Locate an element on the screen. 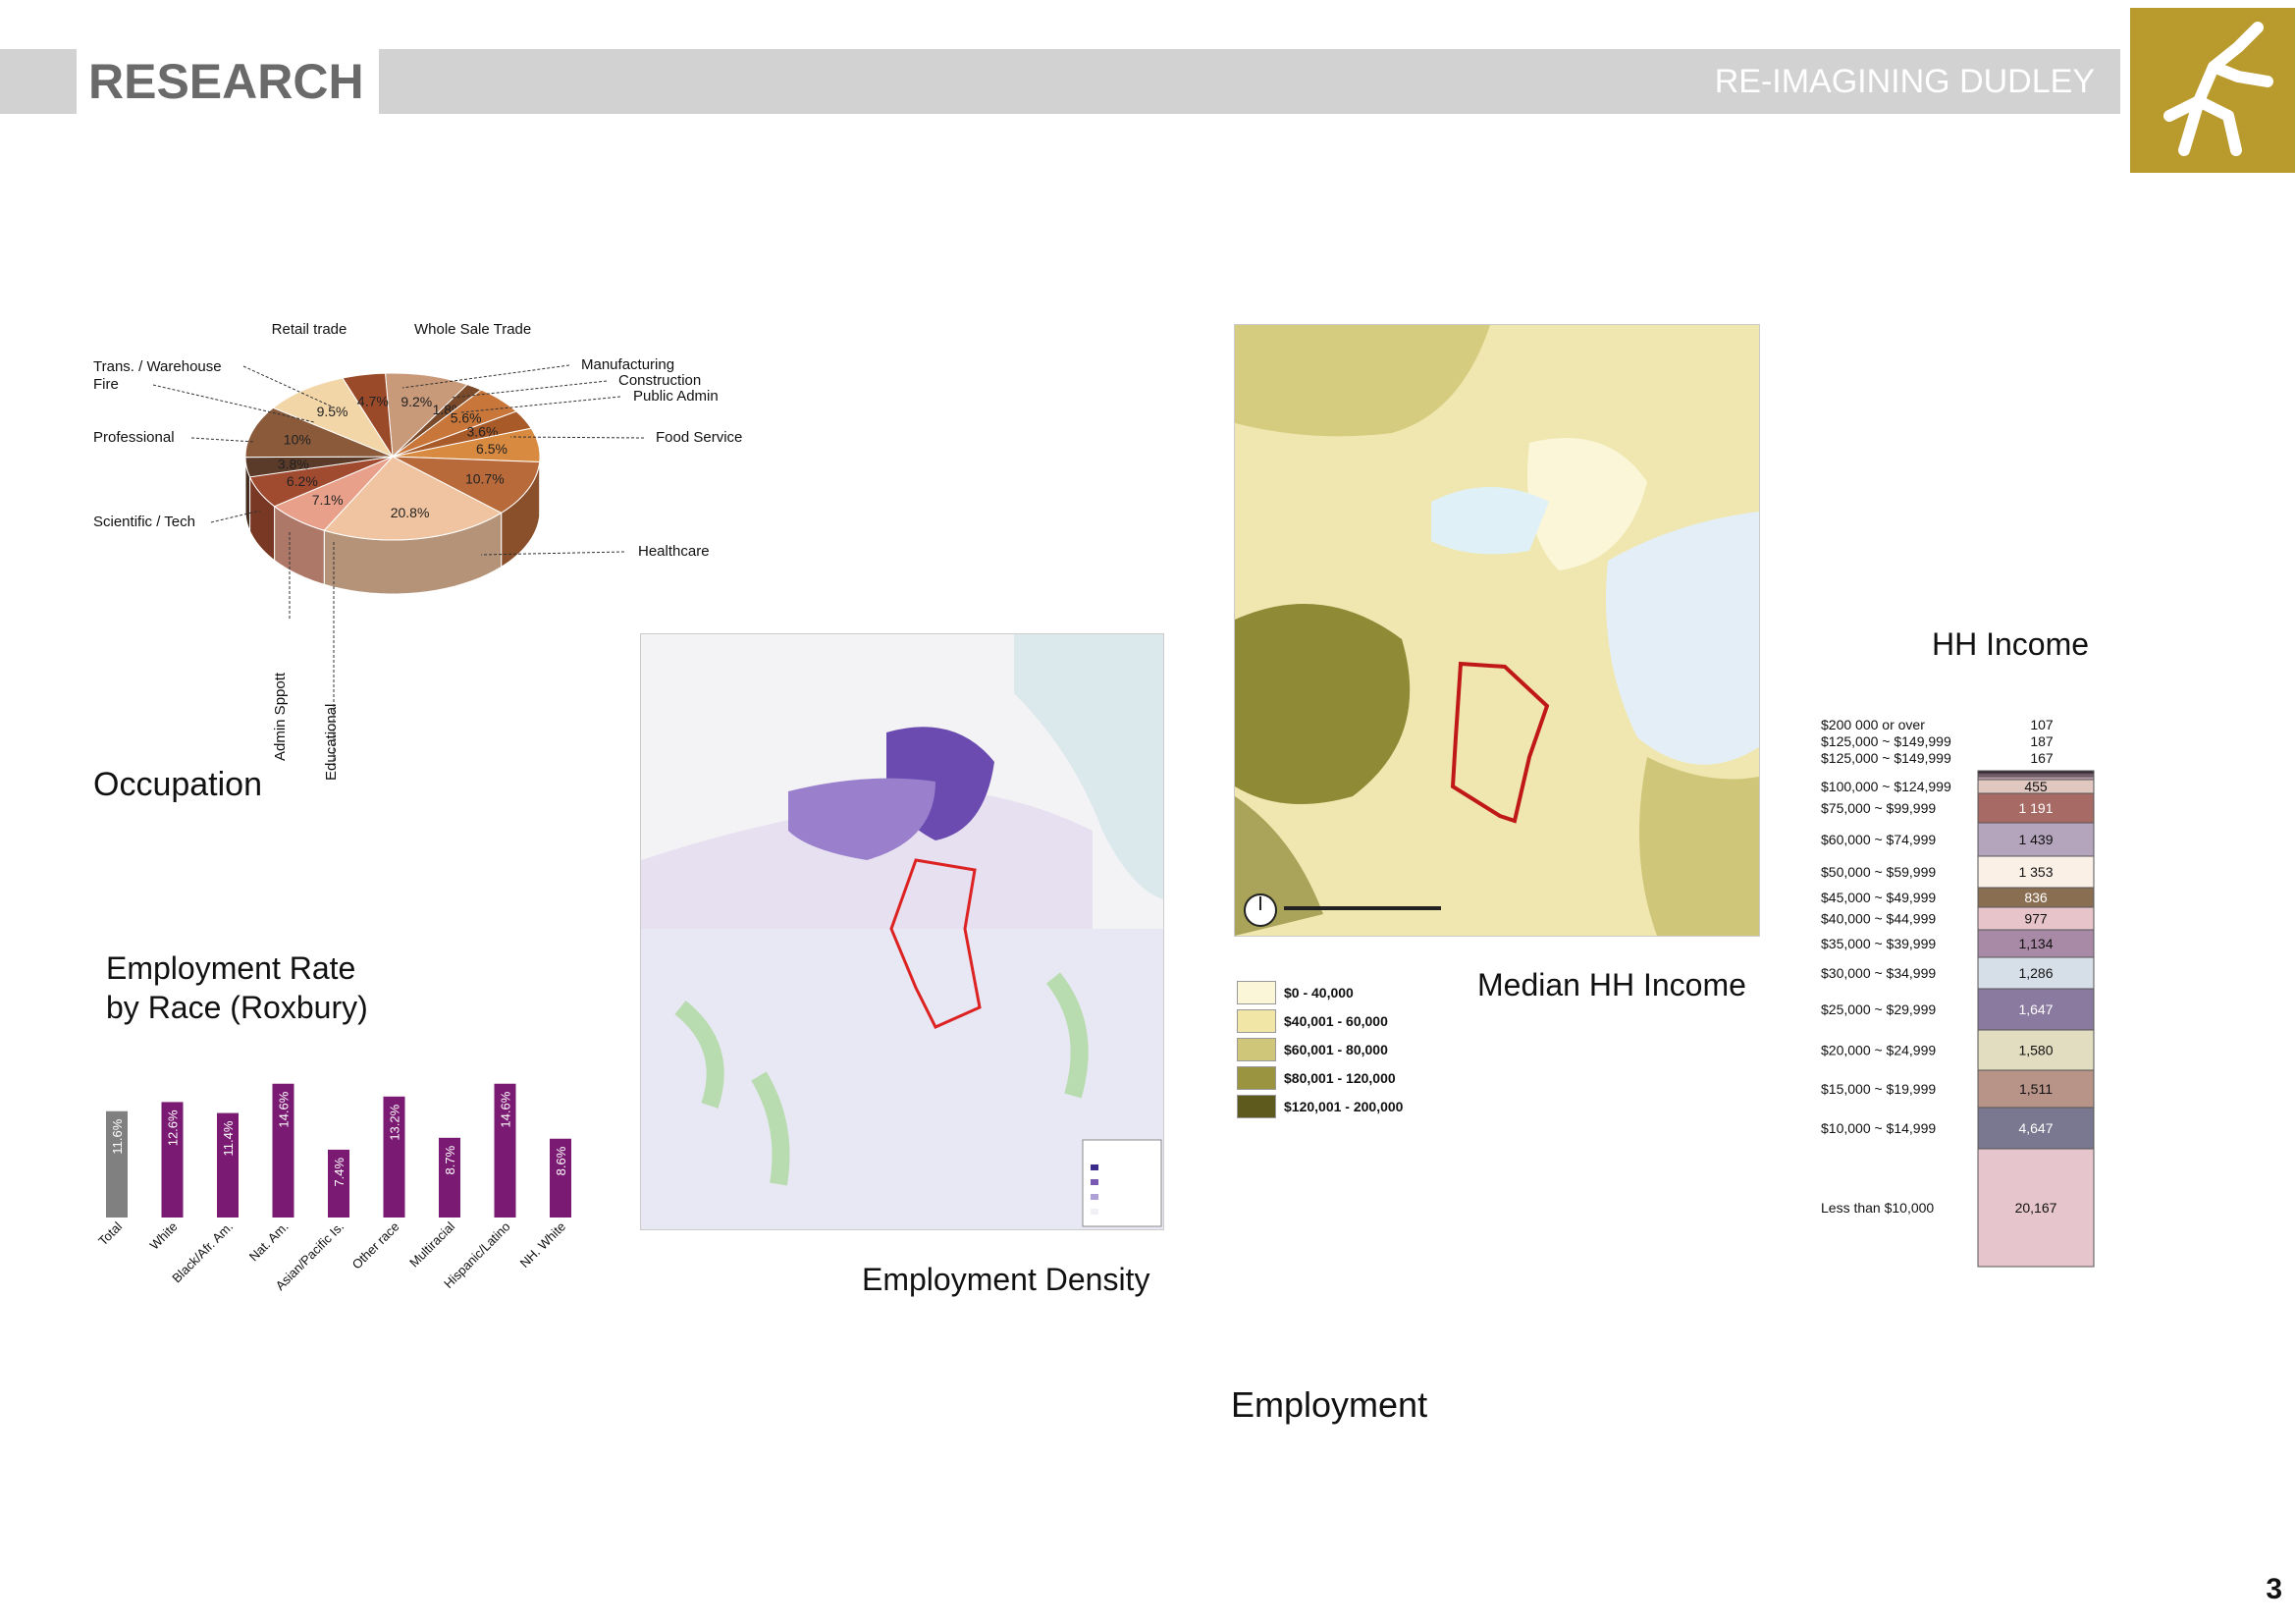 Image resolution: width=2296 pixels, height=1624 pixels. pie-value-label: 9.2% is located at coordinates (416, 401).